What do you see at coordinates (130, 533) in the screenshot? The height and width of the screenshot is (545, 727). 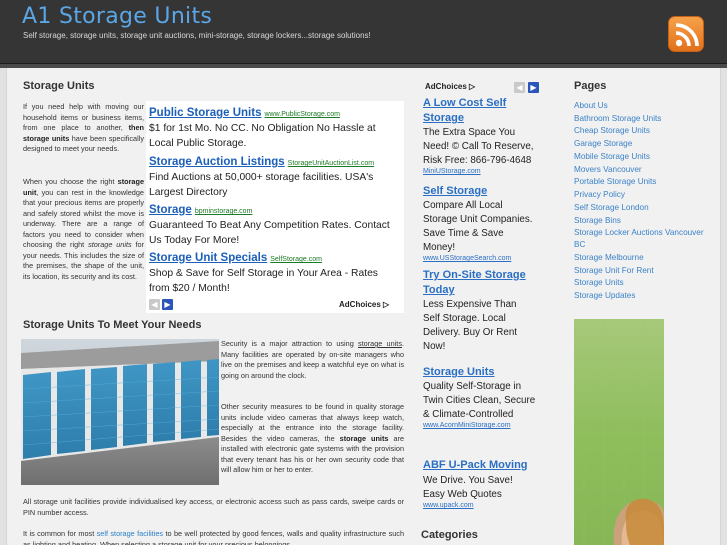 I see `self-storage-facilities-link: self storage facilities` at bounding box center [130, 533].